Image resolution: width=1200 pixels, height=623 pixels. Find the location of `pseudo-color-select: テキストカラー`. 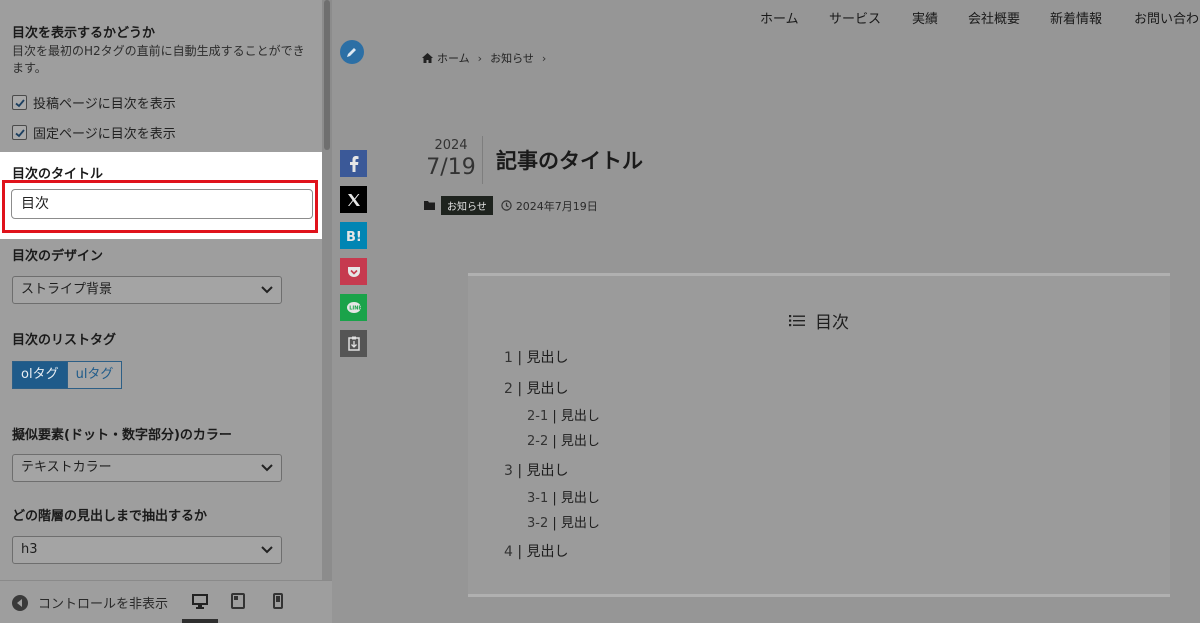

pseudo-color-select: テキストカラー is located at coordinates (147, 468).